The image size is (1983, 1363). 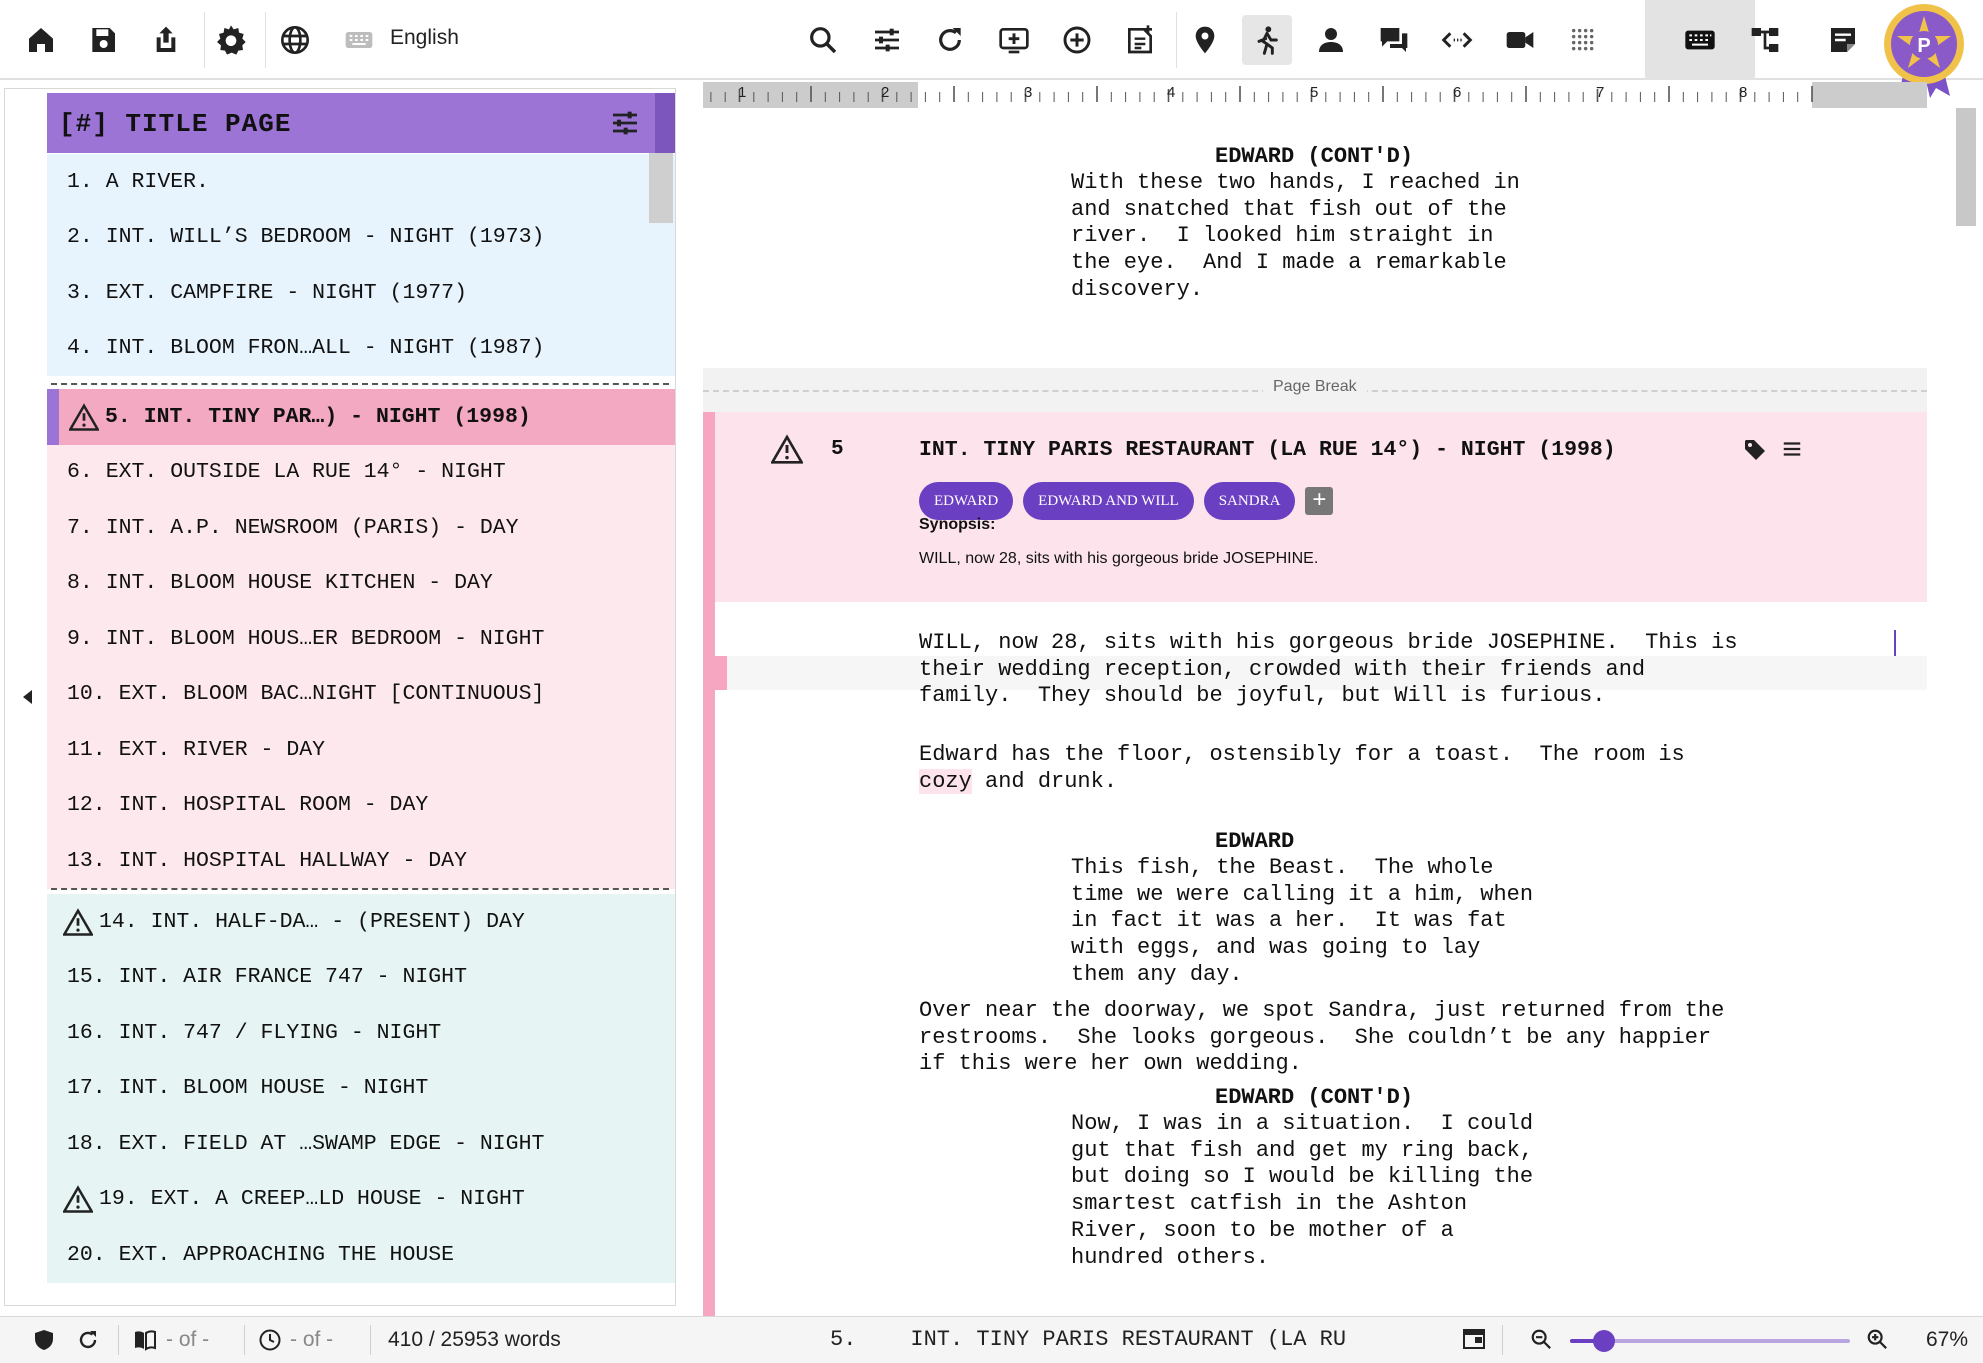 I want to click on main-toolbar: English P, so click(x=991, y=49).